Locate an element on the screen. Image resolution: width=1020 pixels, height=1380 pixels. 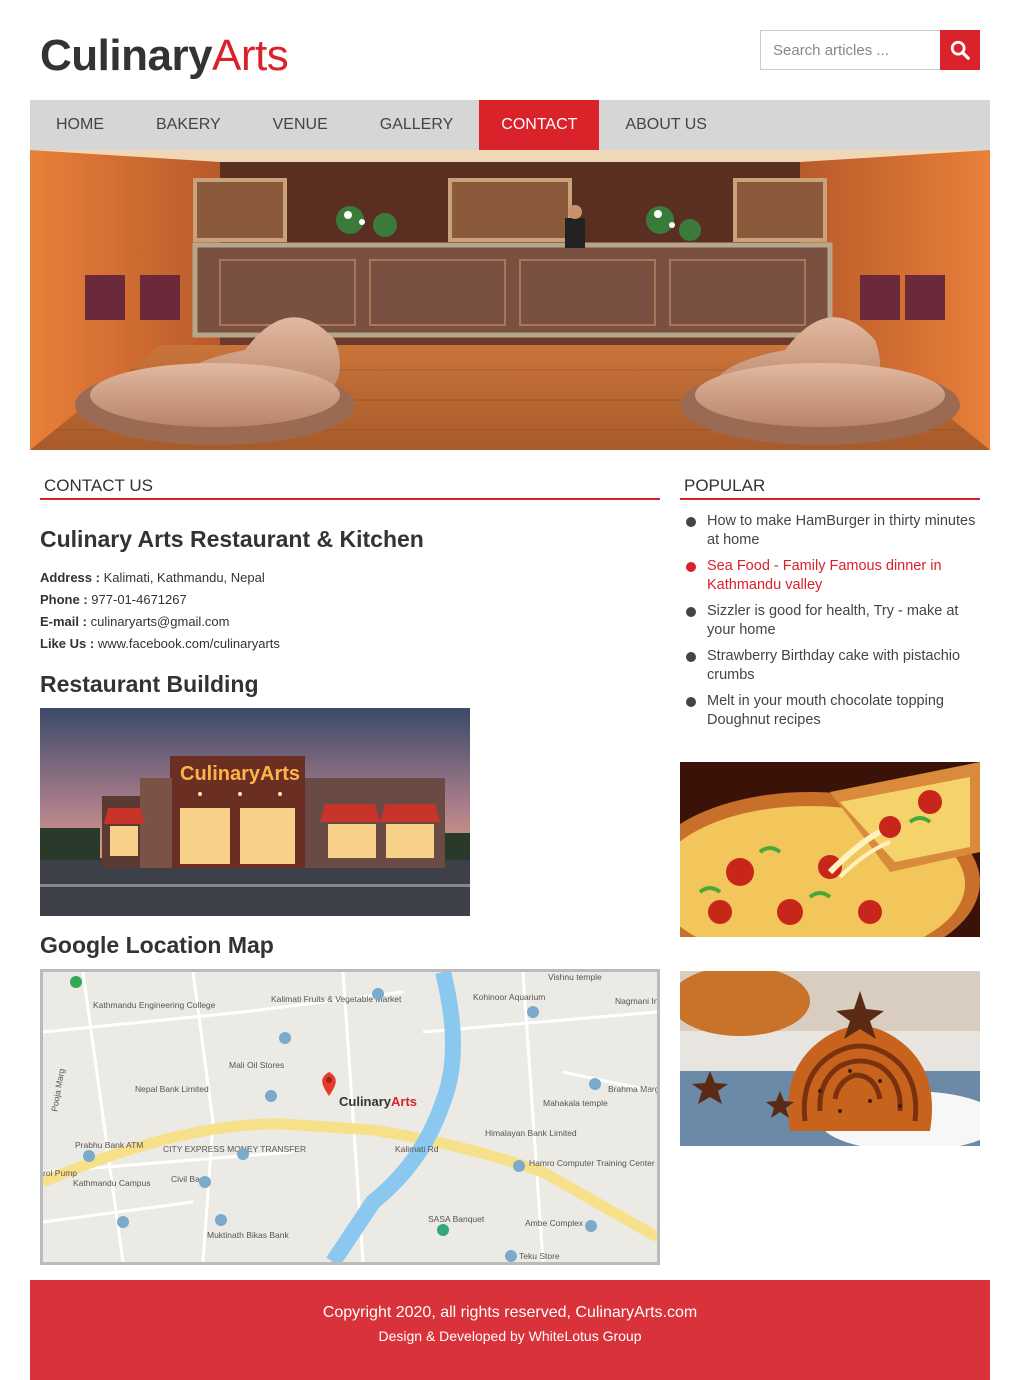
like-line: Like Us : www.facebook.com/culinaryarts is located at coordinates (350, 644).